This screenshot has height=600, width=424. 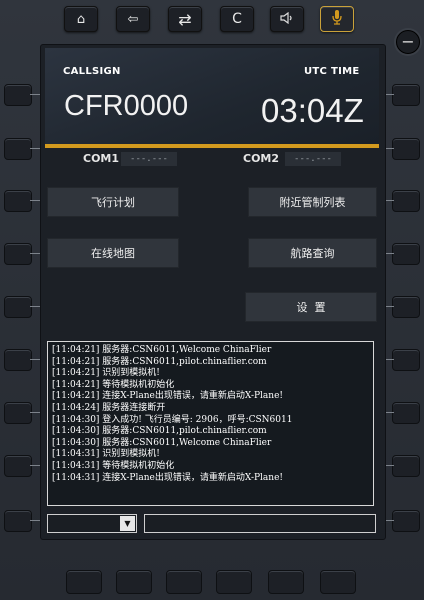 I want to click on utc-time-value: 03:04Z, so click(x=312, y=110).